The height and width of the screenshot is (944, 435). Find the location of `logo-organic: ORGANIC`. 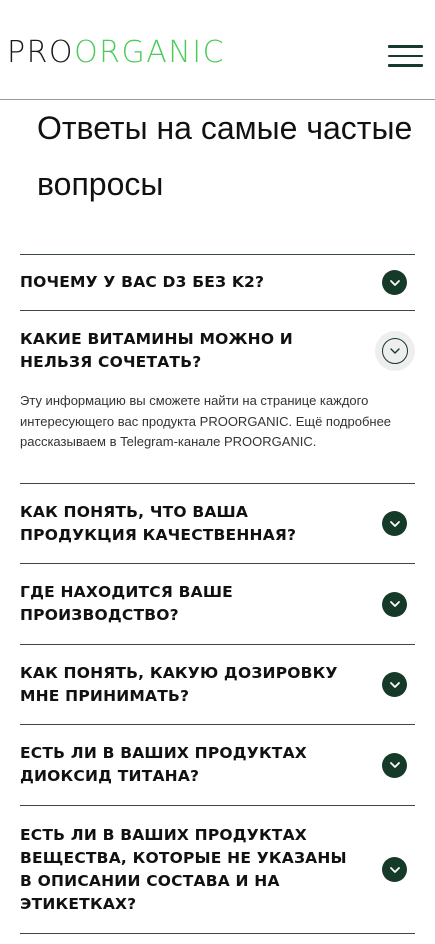

logo-organic: ORGANIC is located at coordinates (150, 52).